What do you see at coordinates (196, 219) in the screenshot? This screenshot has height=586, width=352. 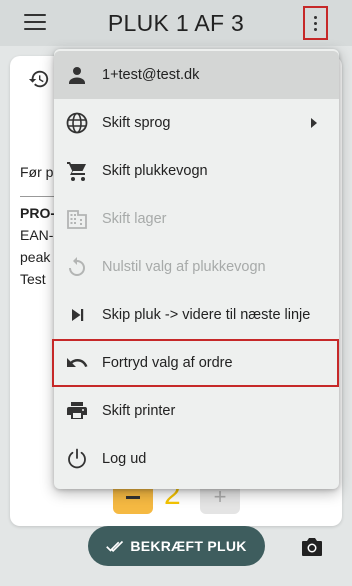 I see `menu-item-change-warehouse: Skift lager` at bounding box center [196, 219].